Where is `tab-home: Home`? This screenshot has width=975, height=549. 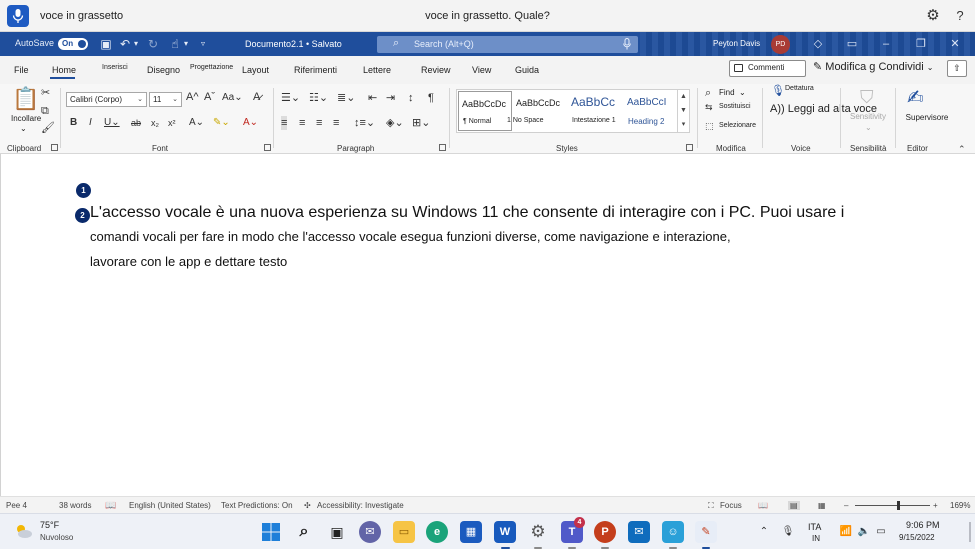 tab-home: Home is located at coordinates (64, 70).